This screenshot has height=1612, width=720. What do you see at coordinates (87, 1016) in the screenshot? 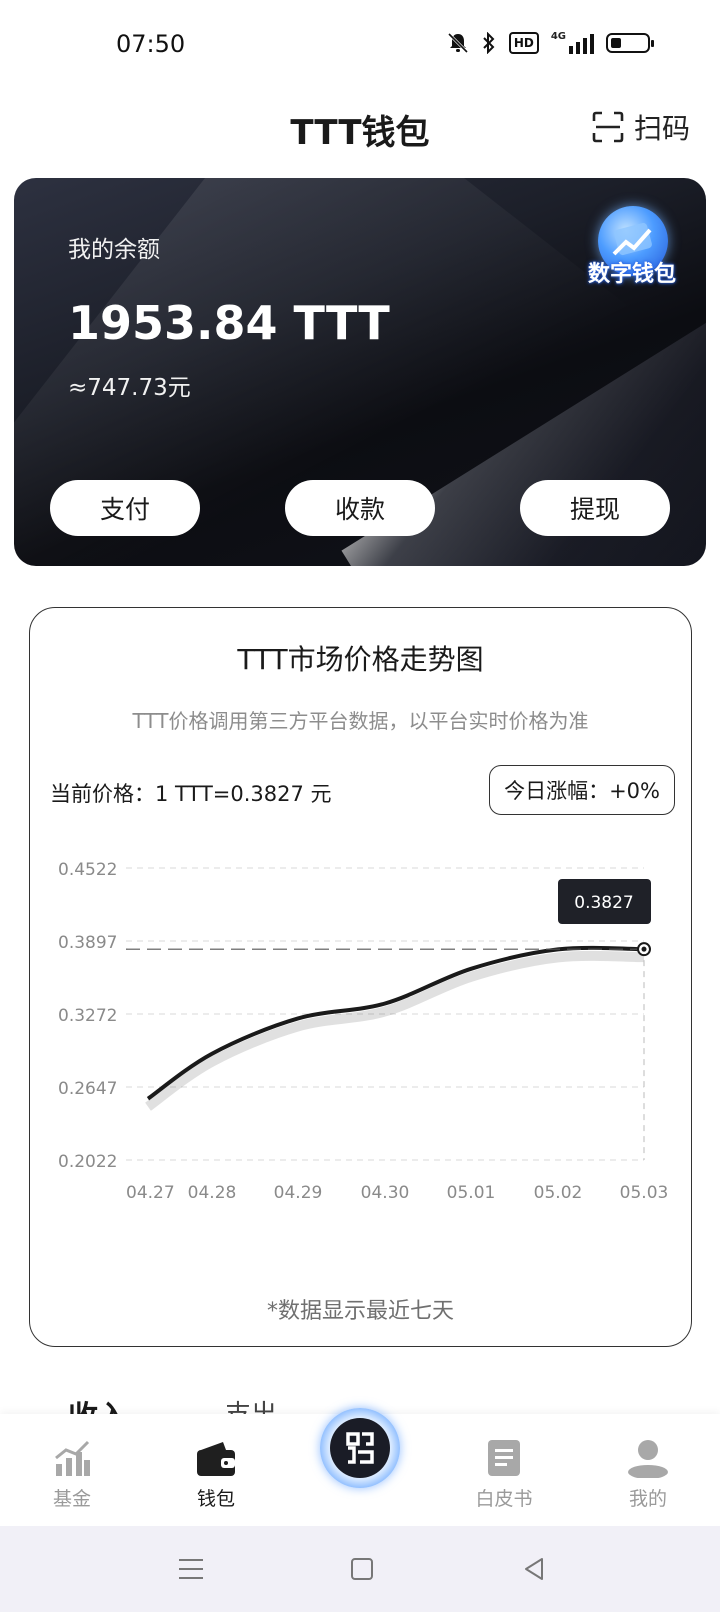
I see `y-tick-label: 0.3272` at bounding box center [87, 1016].